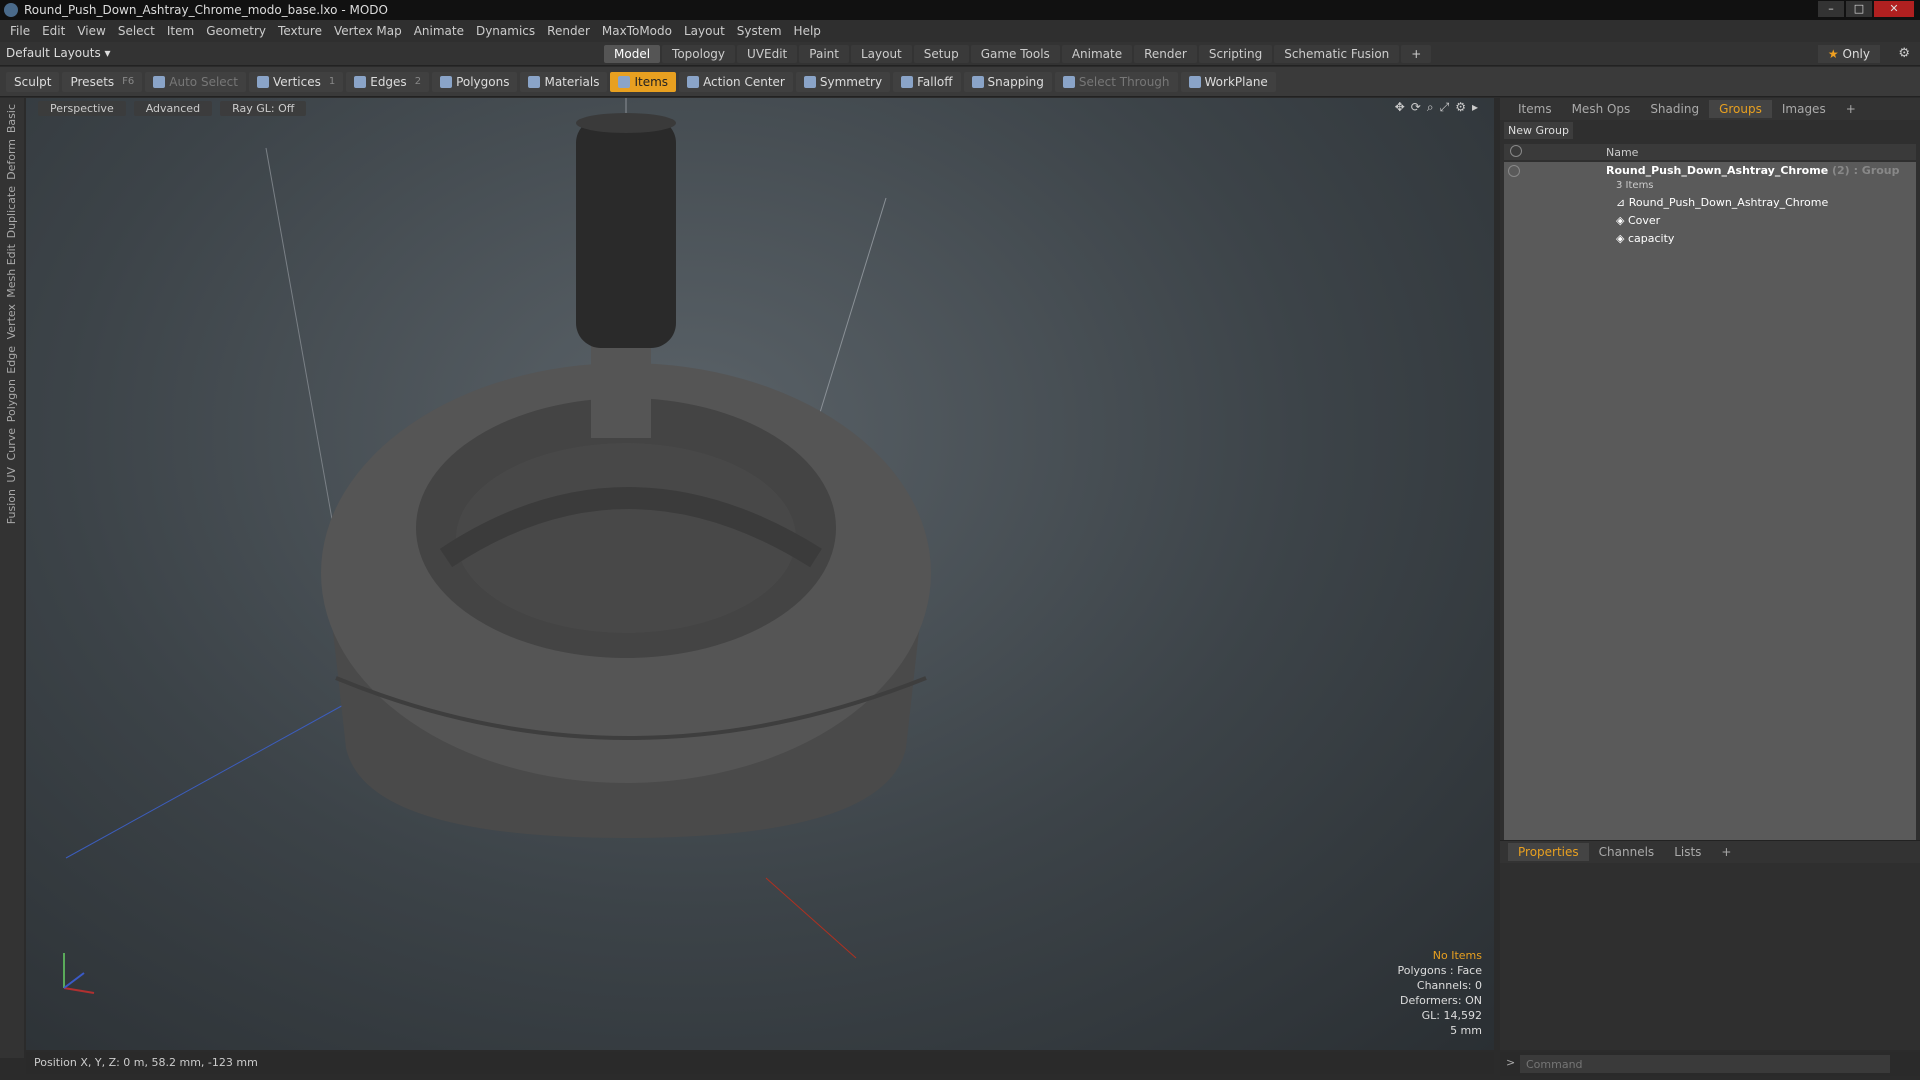 The width and height of the screenshot is (1920, 1080). What do you see at coordinates (1904, 53) in the screenshot?
I see `gear-icon: ⚙` at bounding box center [1904, 53].